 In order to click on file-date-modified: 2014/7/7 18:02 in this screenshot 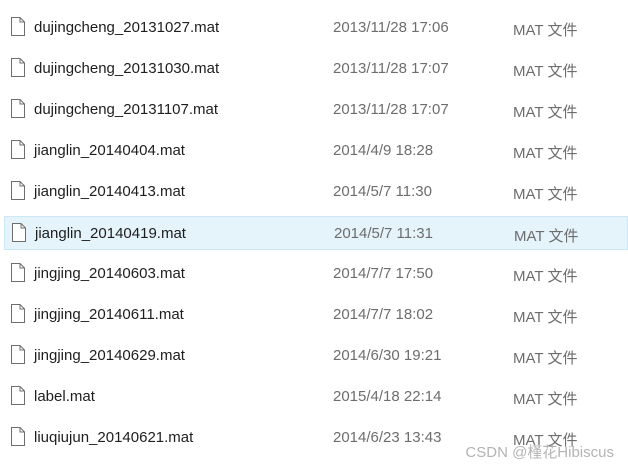, I will do `click(383, 314)`.